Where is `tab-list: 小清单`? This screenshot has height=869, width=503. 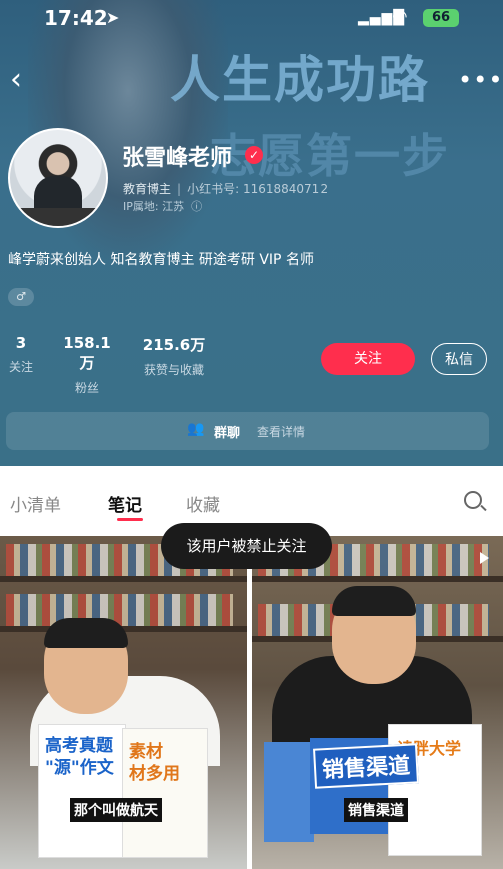
tab-list: 小清单 is located at coordinates (35, 503).